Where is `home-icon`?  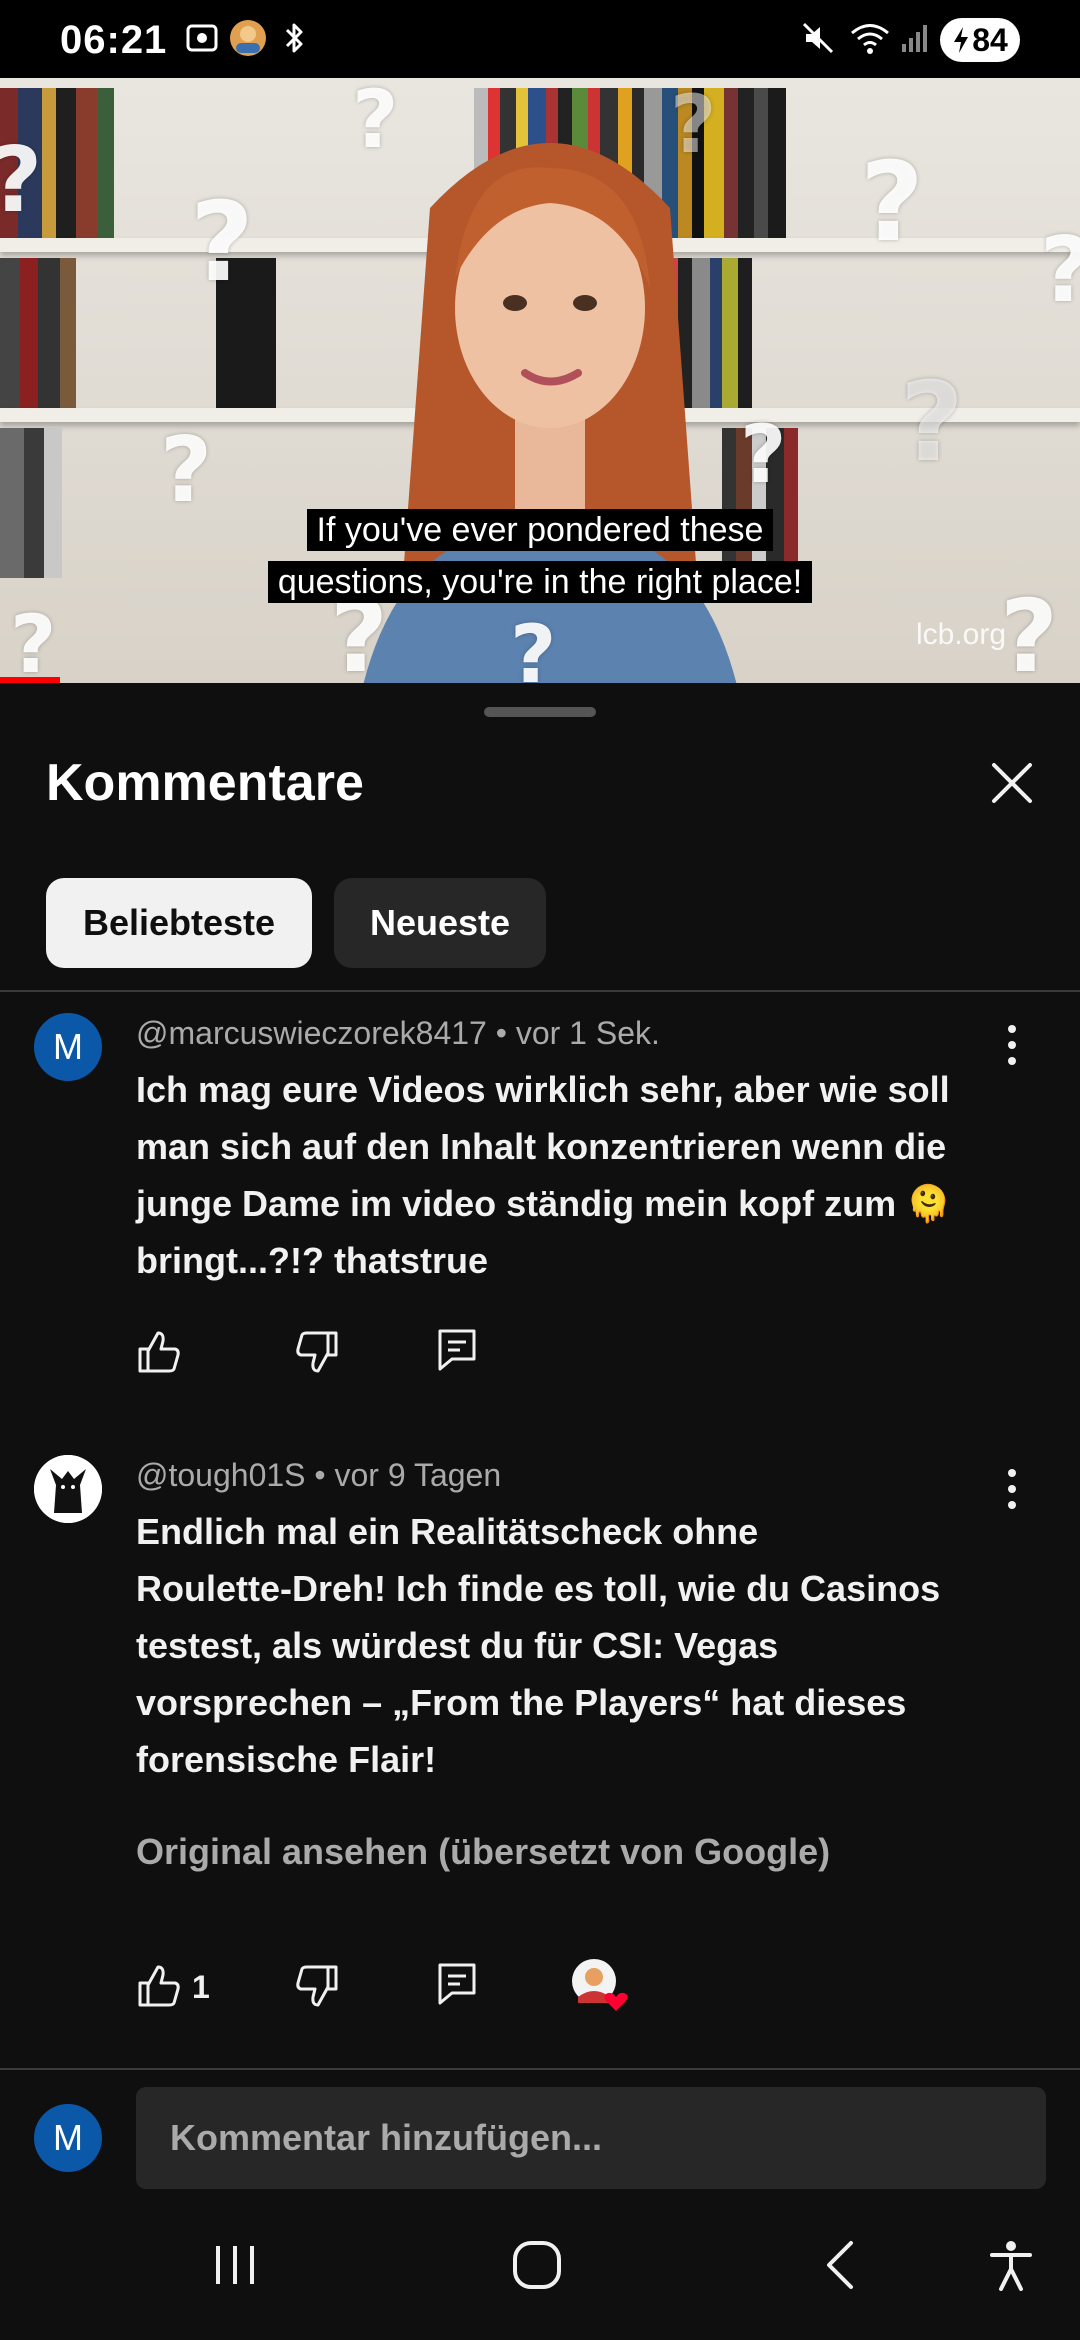
home-icon is located at coordinates (537, 2265).